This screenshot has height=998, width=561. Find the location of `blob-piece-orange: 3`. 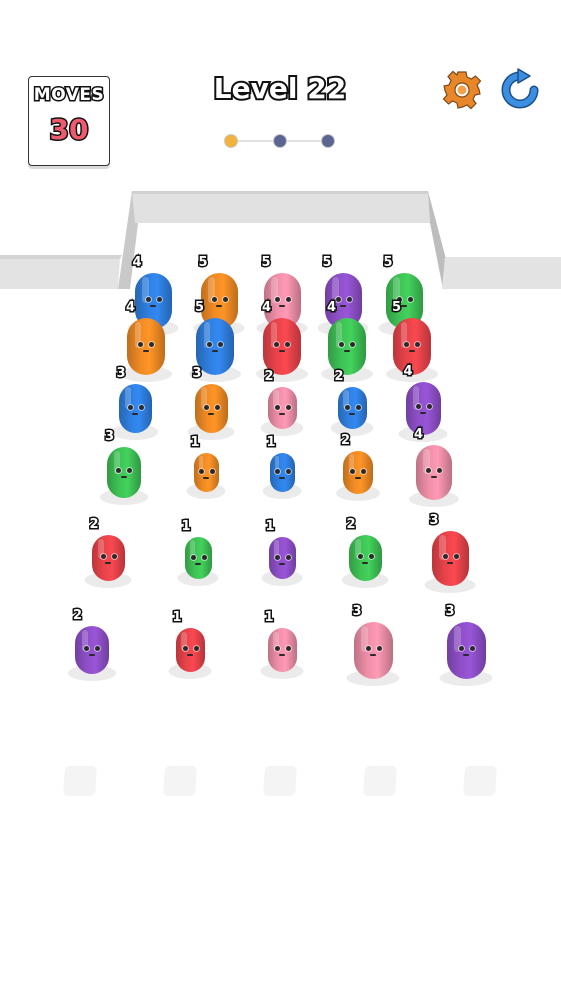

blob-piece-orange: 3 is located at coordinates (211, 402).